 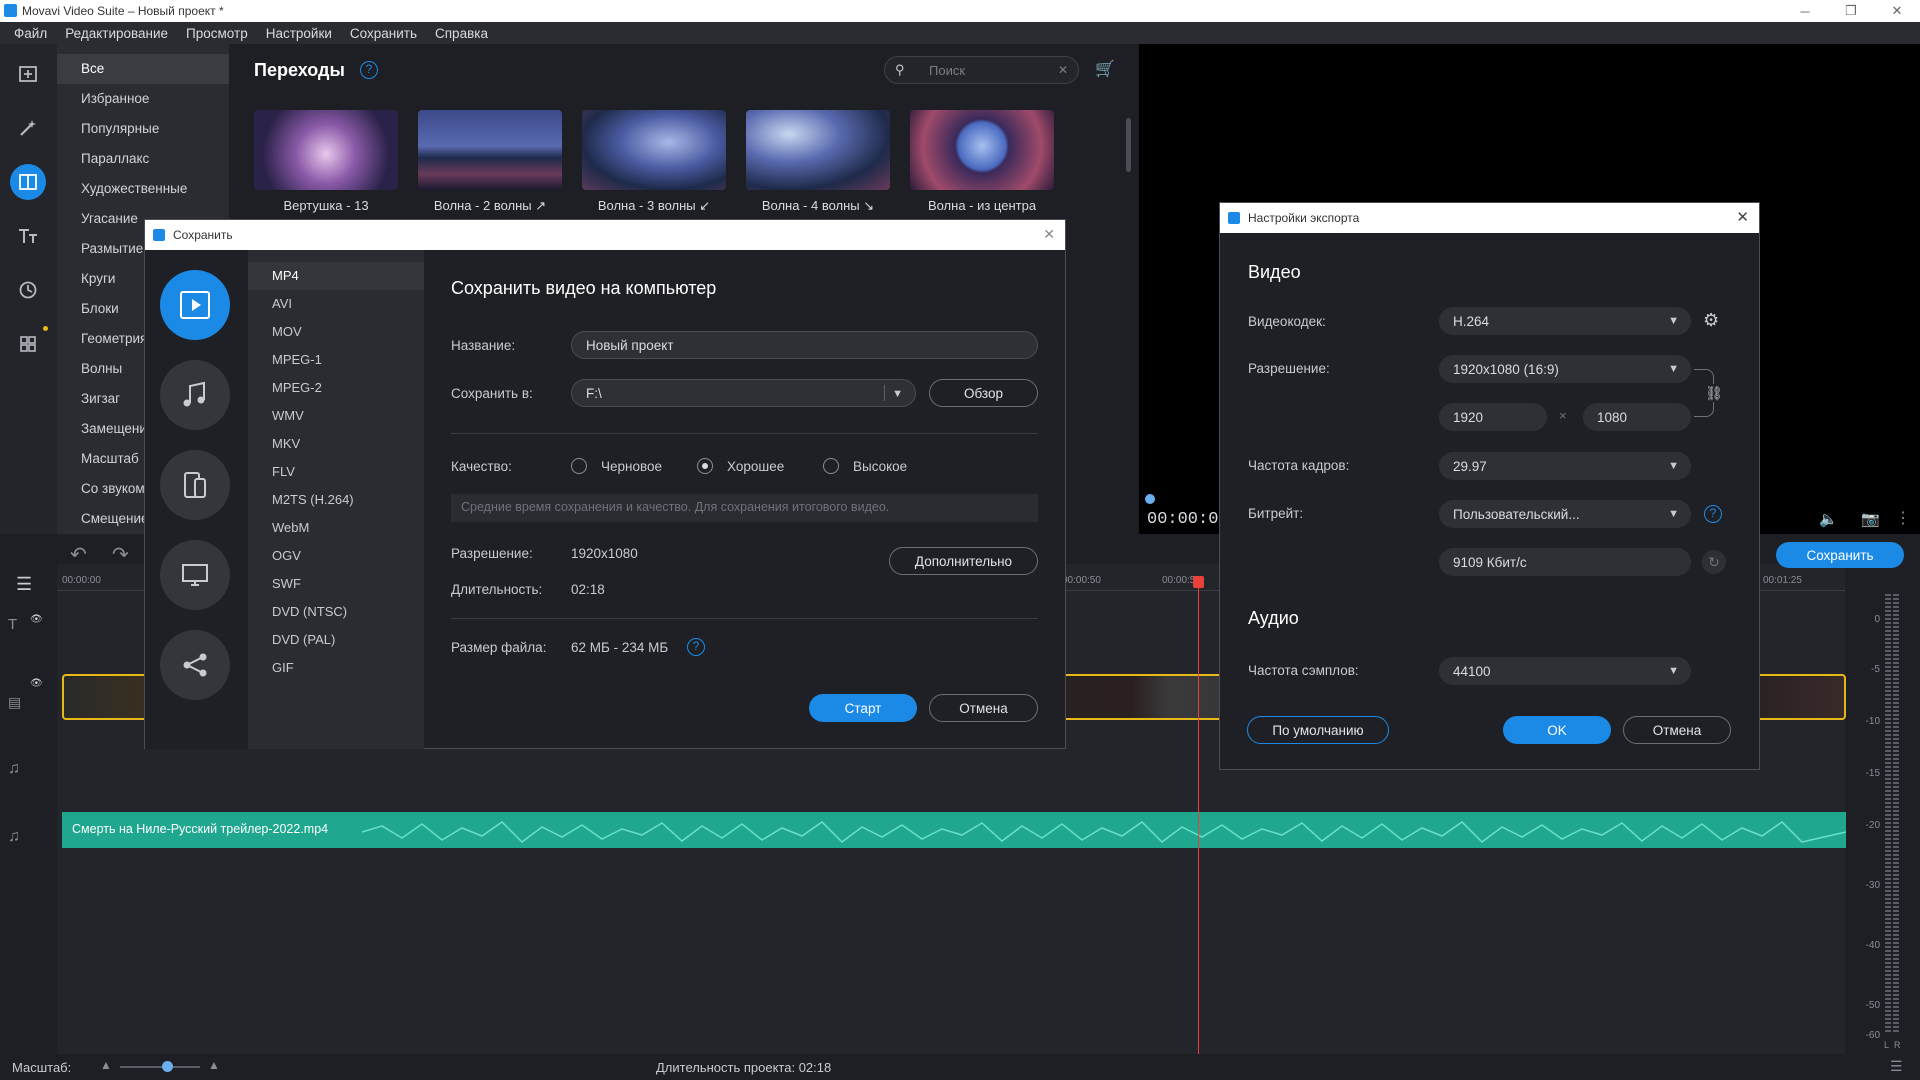 What do you see at coordinates (804, 345) in the screenshot?
I see `name-field: Новый проект` at bounding box center [804, 345].